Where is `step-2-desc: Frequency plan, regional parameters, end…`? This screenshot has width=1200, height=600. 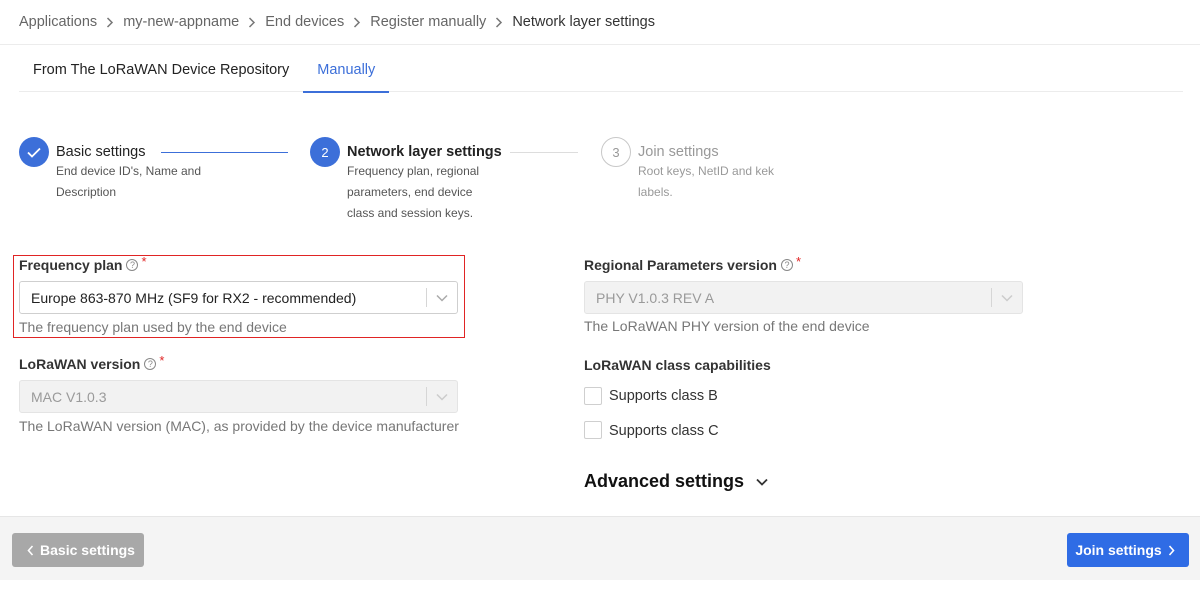
step-2-desc: Frequency plan, regional parameters, end… is located at coordinates (413, 192).